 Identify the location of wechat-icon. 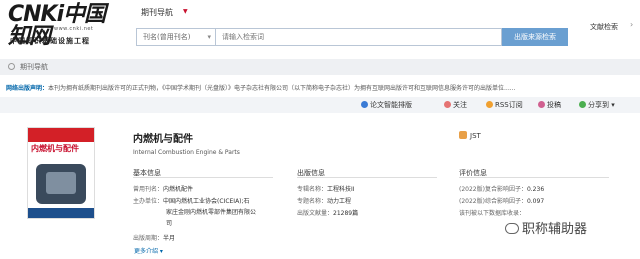
(512, 228).